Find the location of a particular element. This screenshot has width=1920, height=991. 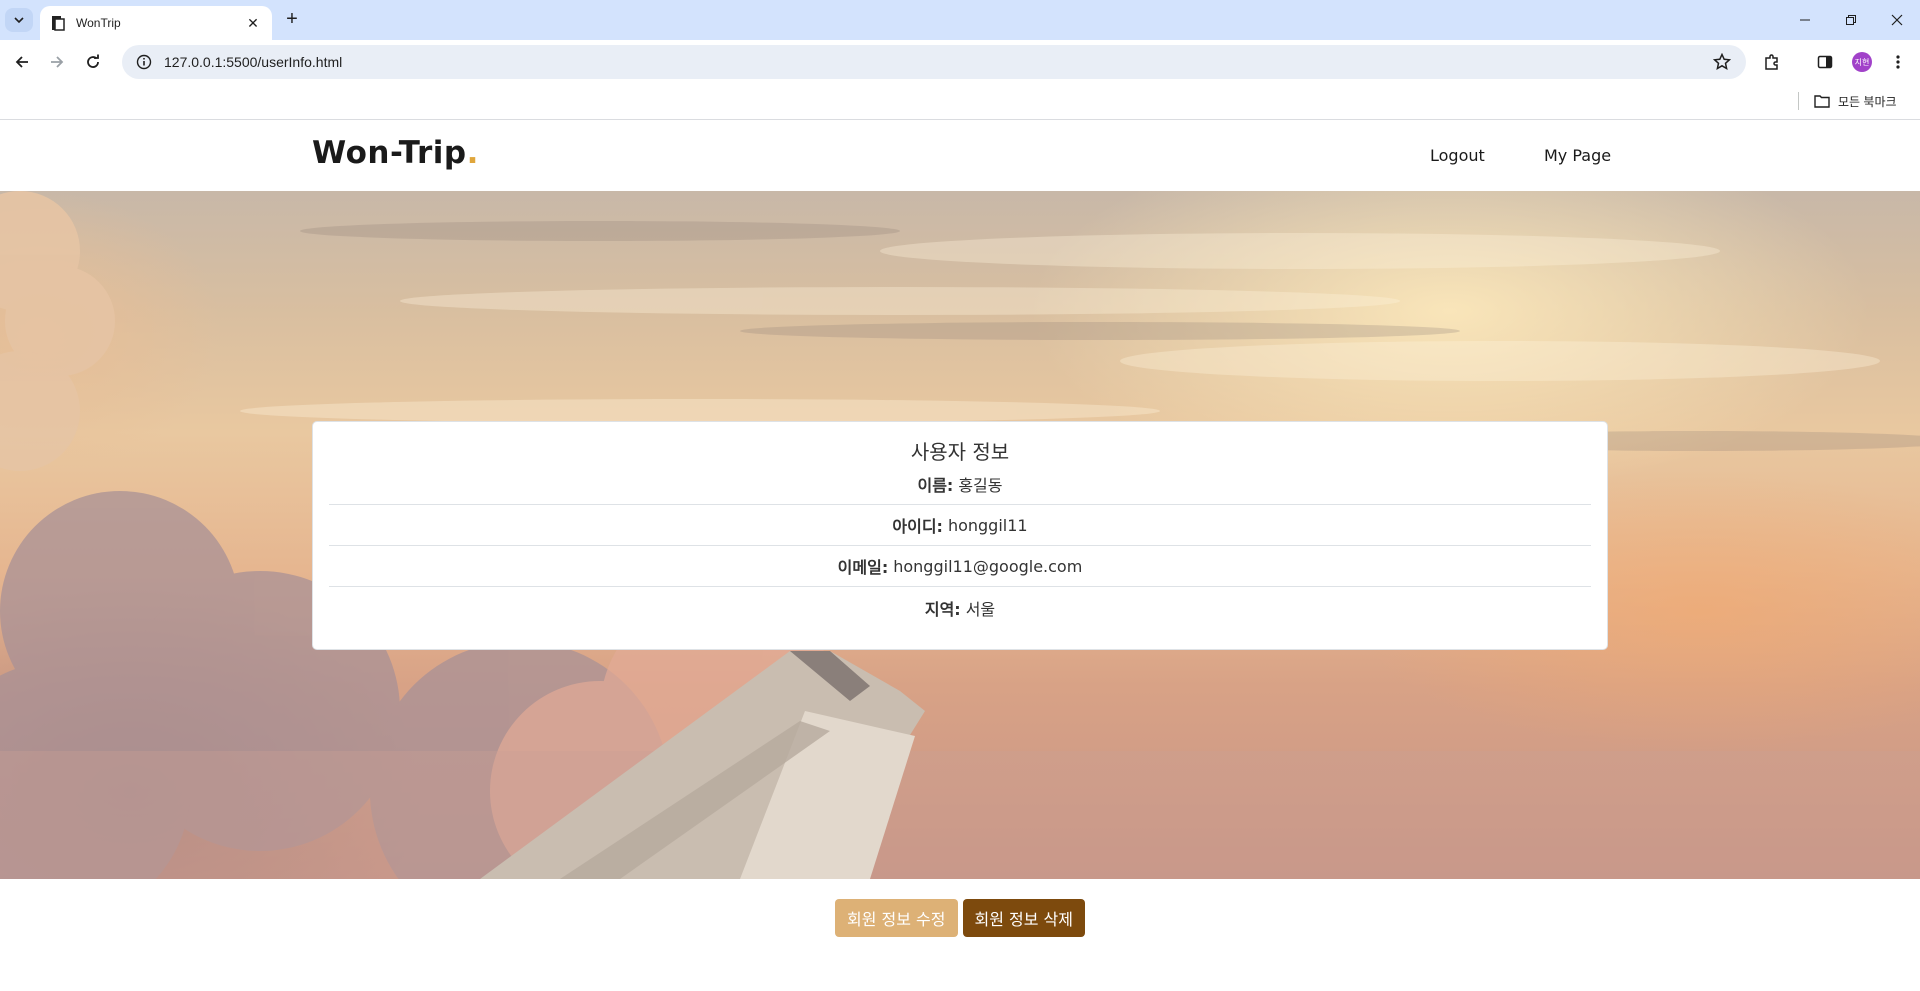

reload-button is located at coordinates (93, 62).